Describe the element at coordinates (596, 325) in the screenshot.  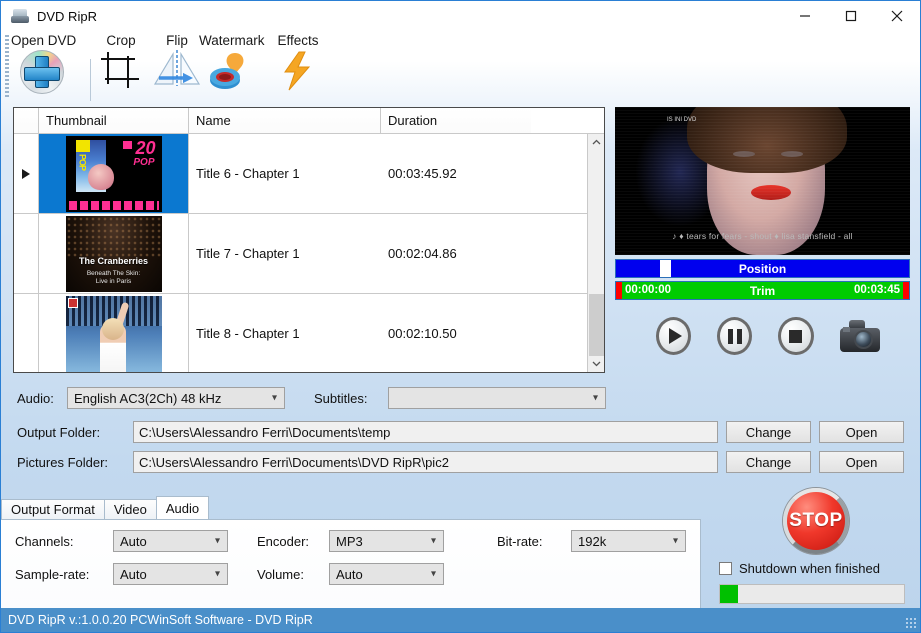
I see `scrollbar-thumb` at that location.